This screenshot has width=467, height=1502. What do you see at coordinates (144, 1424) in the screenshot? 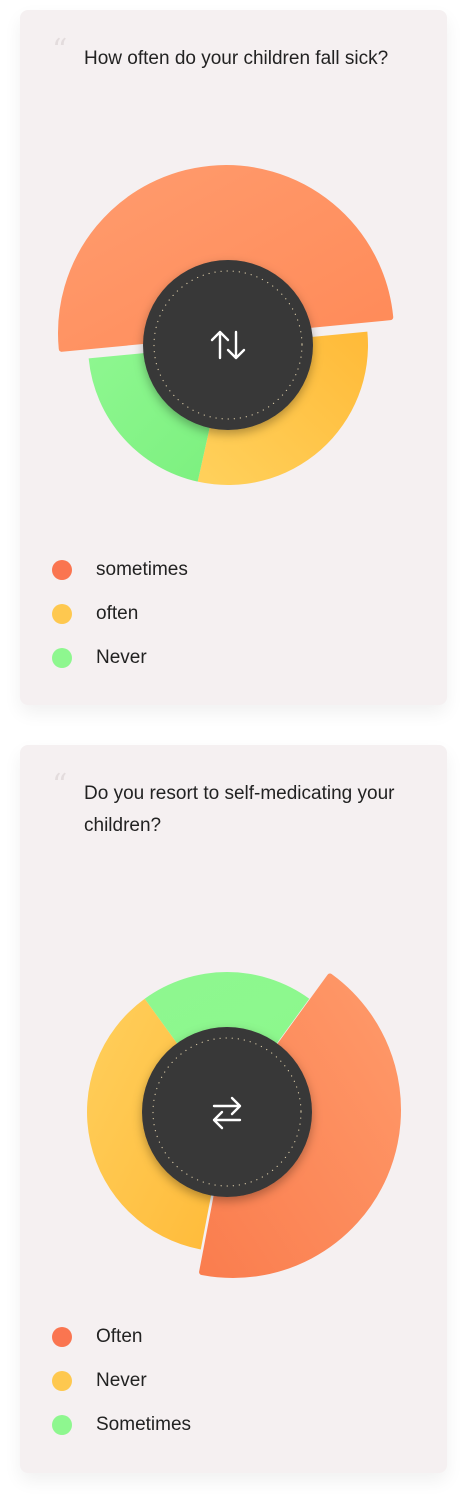
I see `legend-label: Sometimes` at bounding box center [144, 1424].